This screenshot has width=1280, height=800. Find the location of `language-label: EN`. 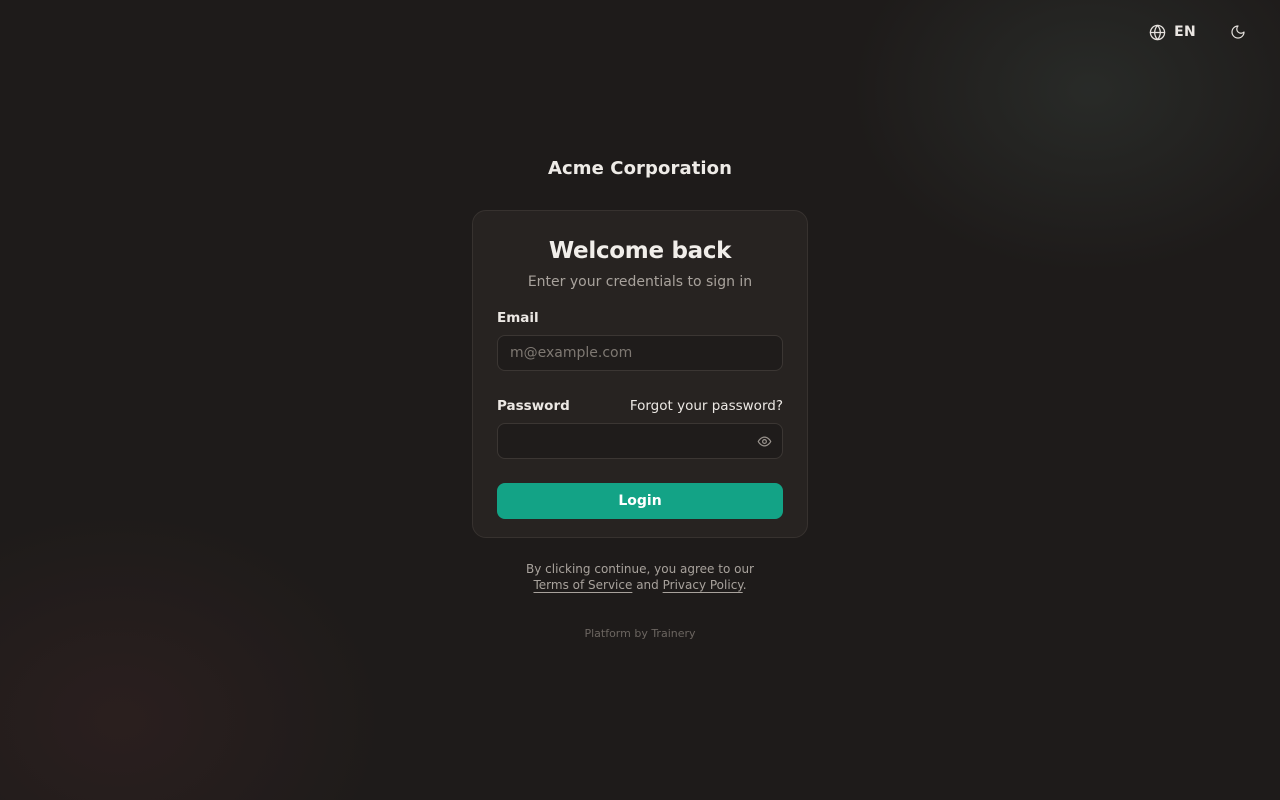

language-label: EN is located at coordinates (1185, 32).